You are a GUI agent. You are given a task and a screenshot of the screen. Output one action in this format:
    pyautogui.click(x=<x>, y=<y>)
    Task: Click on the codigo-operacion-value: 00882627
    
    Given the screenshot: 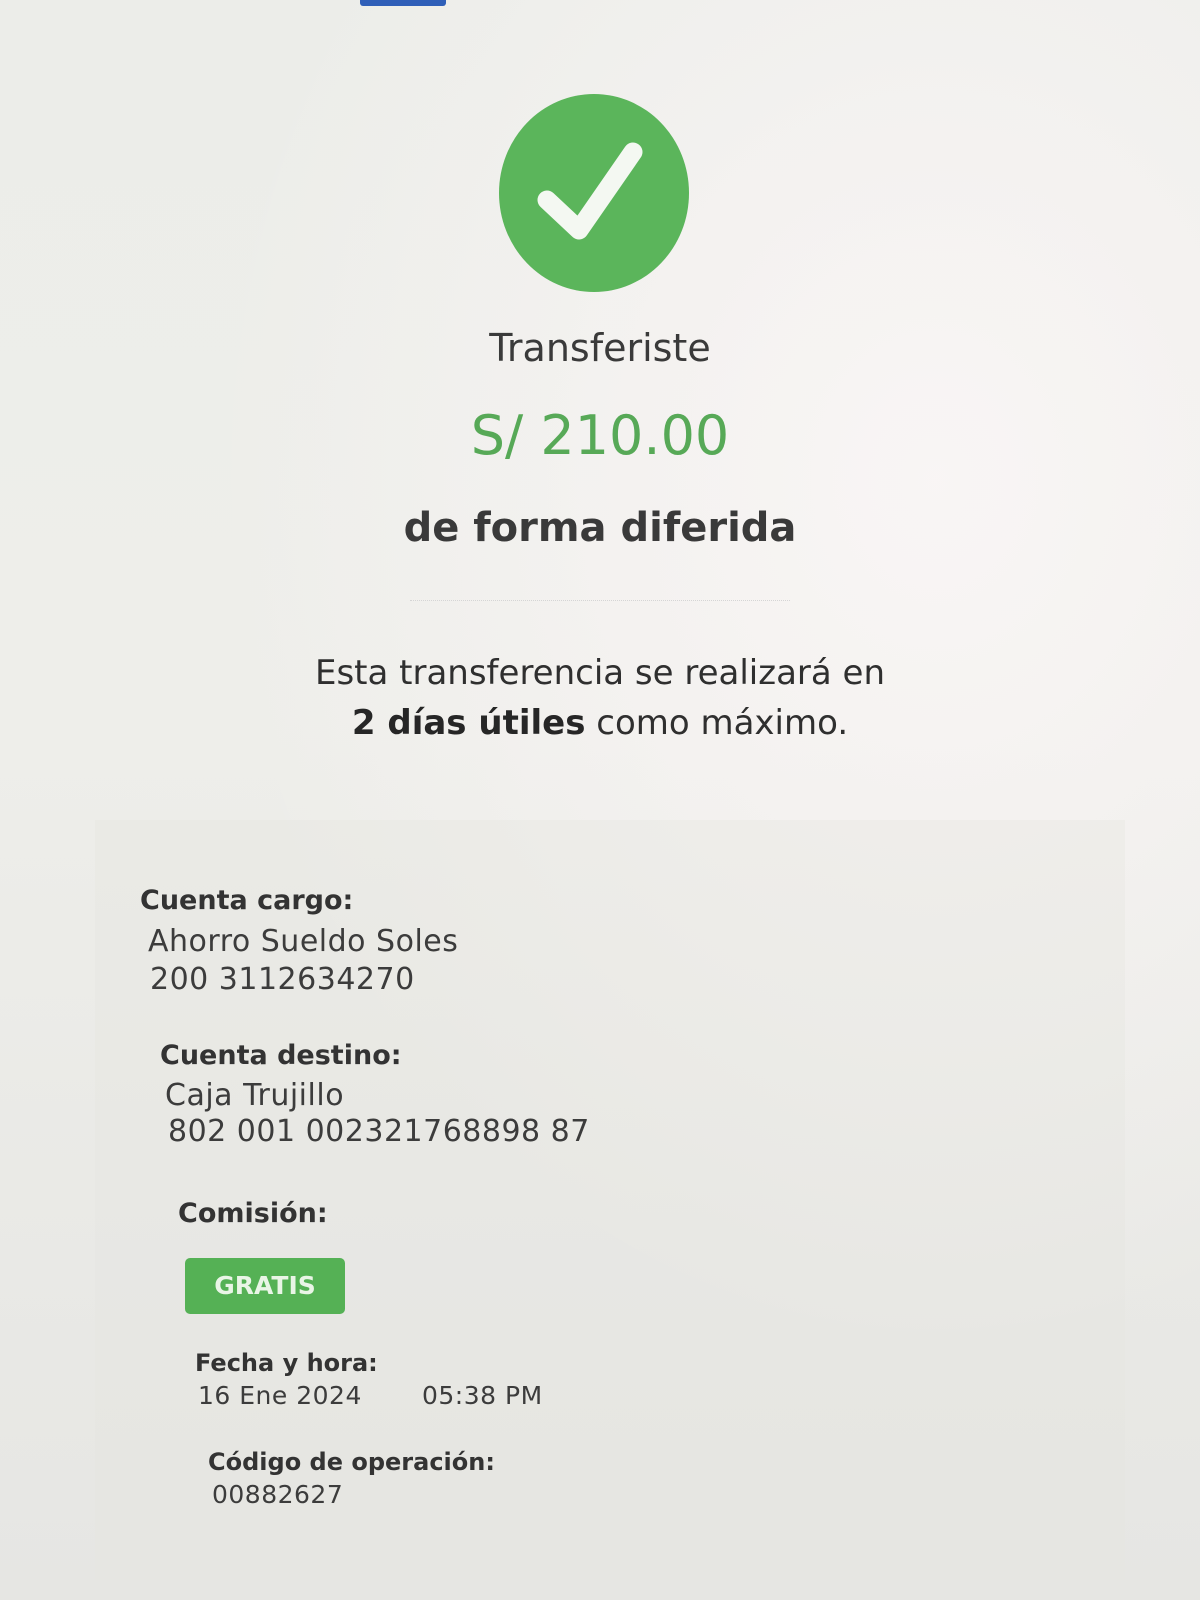 What is the action you would take?
    pyautogui.click(x=278, y=1494)
    